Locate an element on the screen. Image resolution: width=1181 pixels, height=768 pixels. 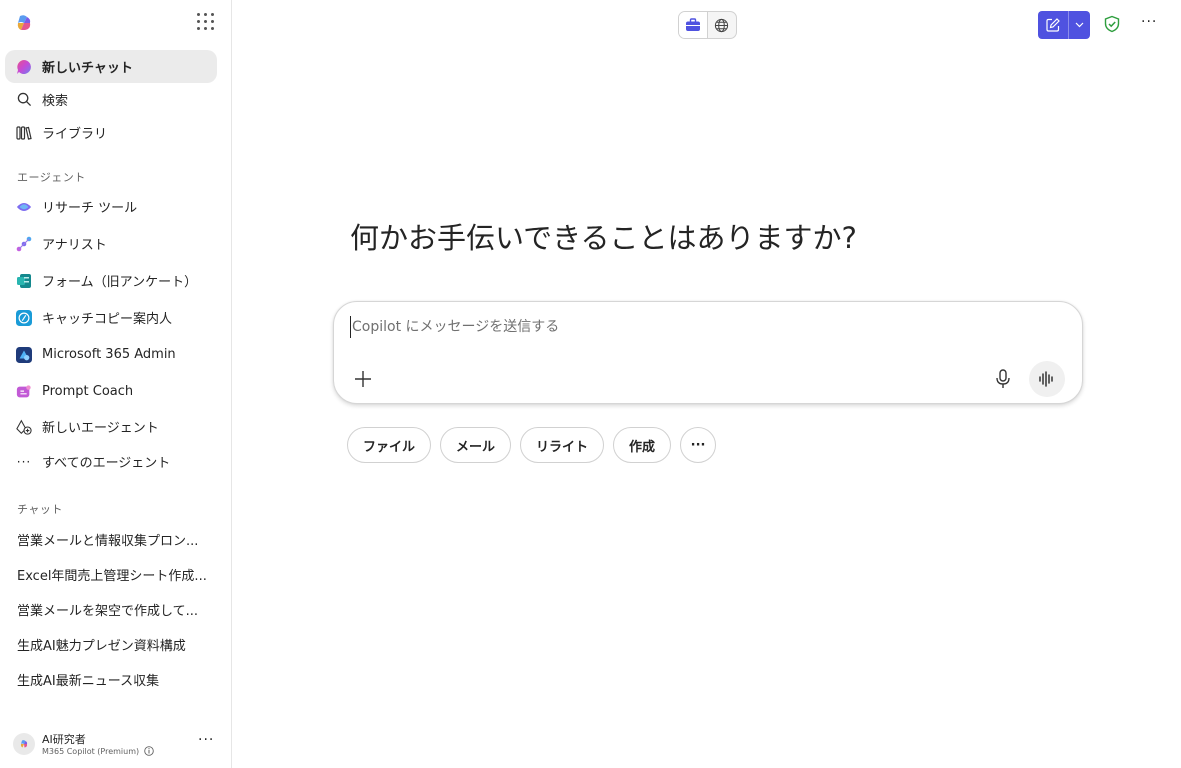
new-chat-label: 新しいチャット is located at coordinates (87, 68).